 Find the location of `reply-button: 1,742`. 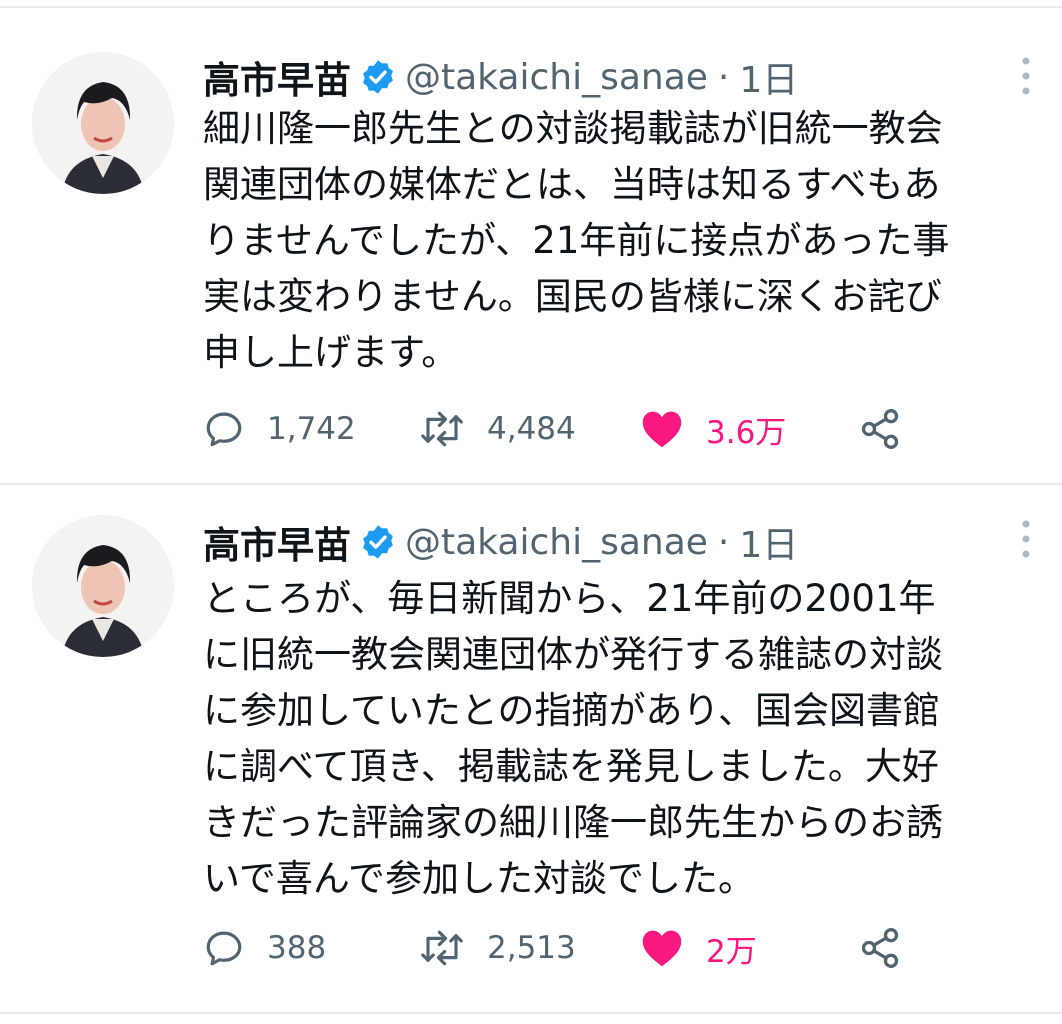

reply-button: 1,742 is located at coordinates (279, 429).